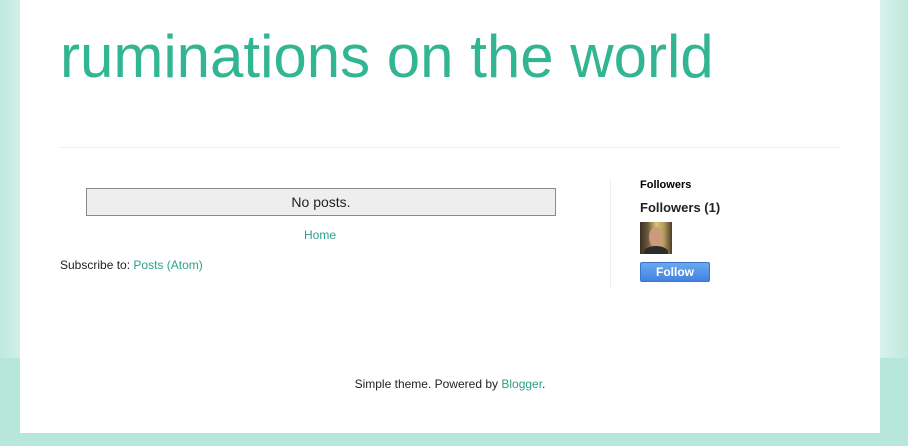 This screenshot has height=446, width=908. I want to click on sidebar: Followers Followers (1) Follow, so click(750, 230).